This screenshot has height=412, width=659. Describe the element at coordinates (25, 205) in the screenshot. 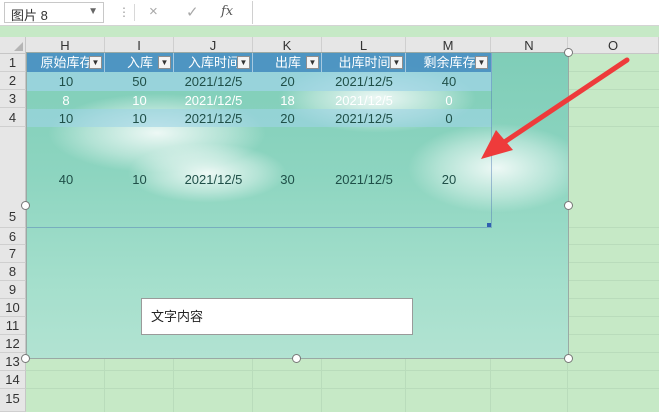

I see `resize-handle-left` at that location.